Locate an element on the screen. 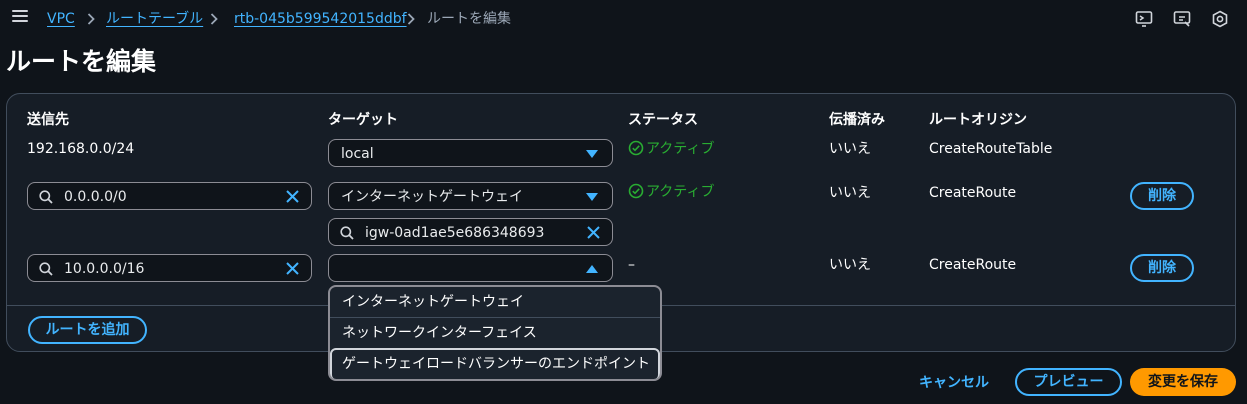 Image resolution: width=1247 pixels, height=404 pixels. target-select-value: インターネットゲートウェイ is located at coordinates (432, 197).